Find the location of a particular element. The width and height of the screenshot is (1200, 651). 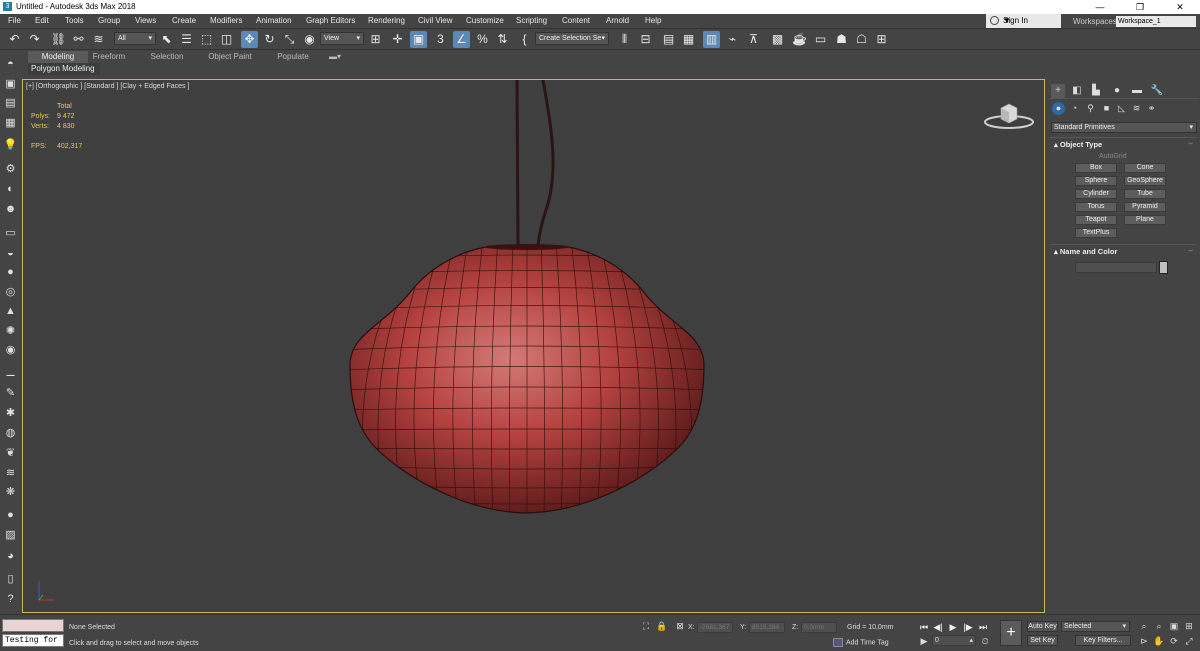

geosphere-button: GeoSphere is located at coordinates (1145, 181).